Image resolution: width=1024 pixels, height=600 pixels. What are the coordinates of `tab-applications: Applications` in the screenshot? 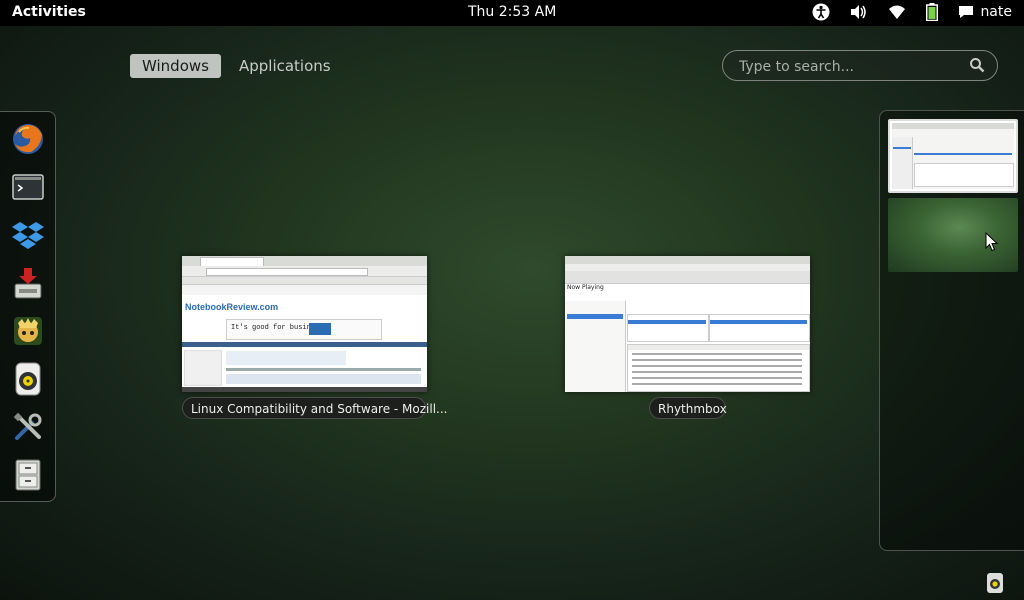 It's located at (285, 66).